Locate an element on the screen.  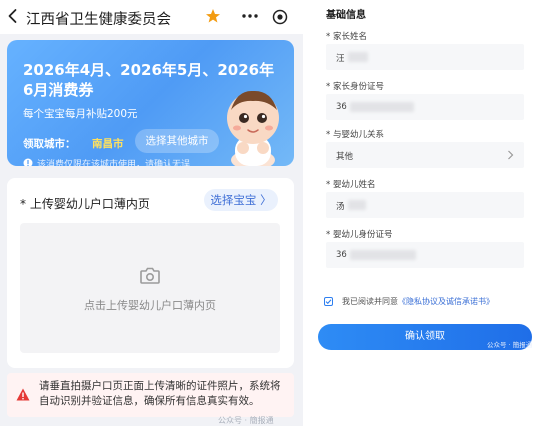
parent-name-value: 汪 is located at coordinates (340, 59).